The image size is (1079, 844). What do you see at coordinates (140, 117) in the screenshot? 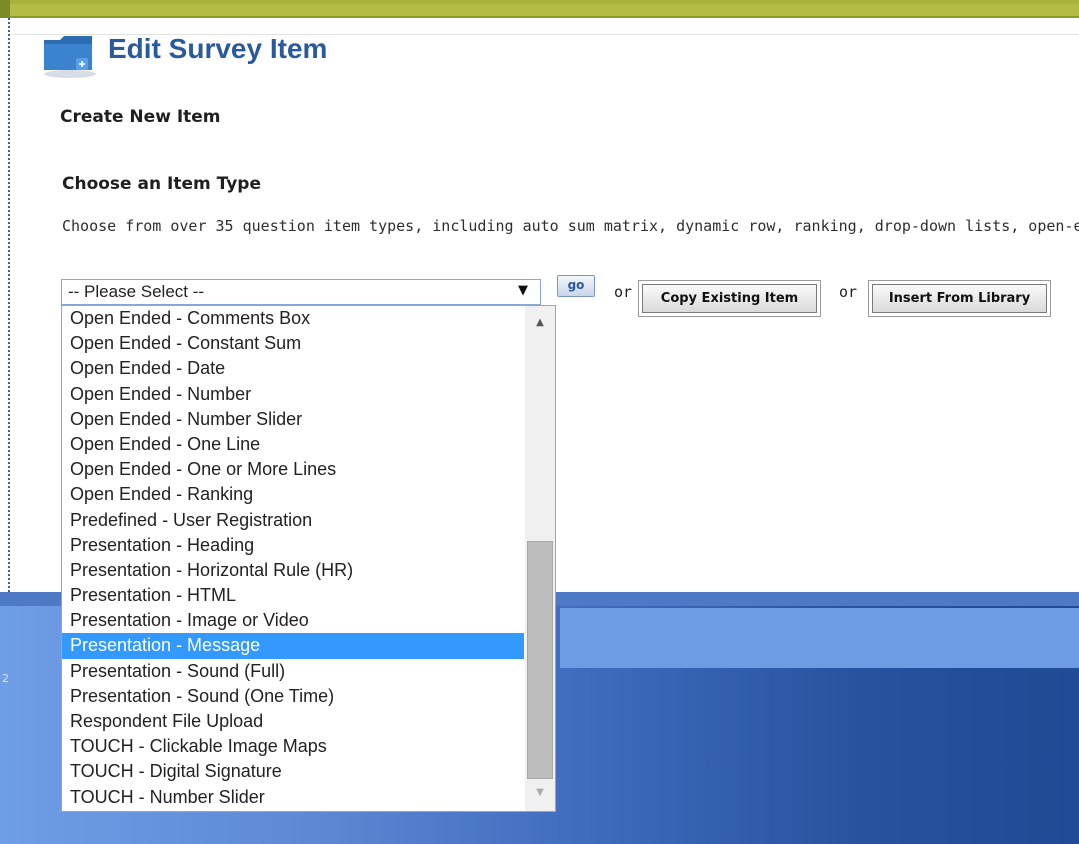
I see `create-new-item-heading: Create New Item` at bounding box center [140, 117].